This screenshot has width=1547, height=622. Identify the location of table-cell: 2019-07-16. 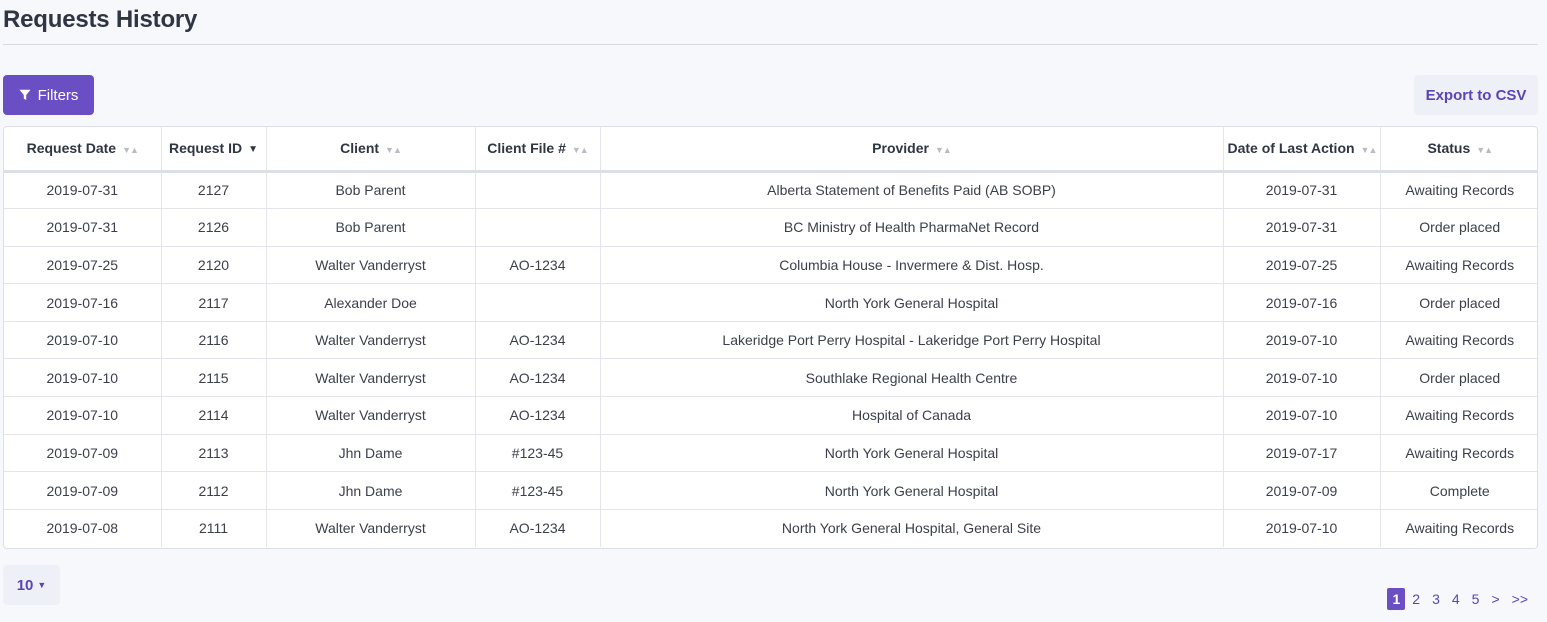
(83, 302).